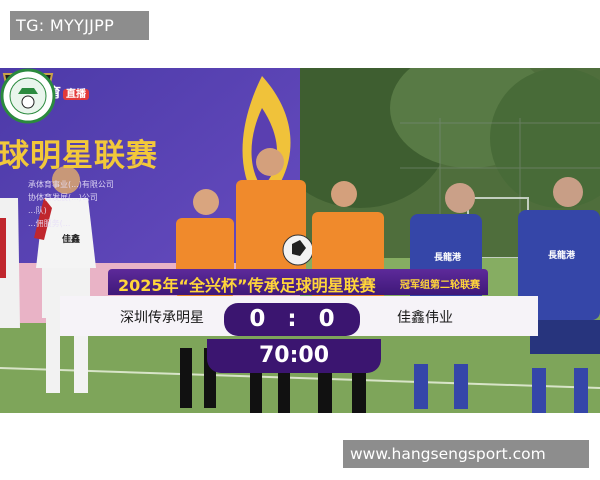 This screenshot has height=480, width=600. Describe the element at coordinates (425, 318) in the screenshot. I see `away-team-name: 佳鑫伟业` at that location.